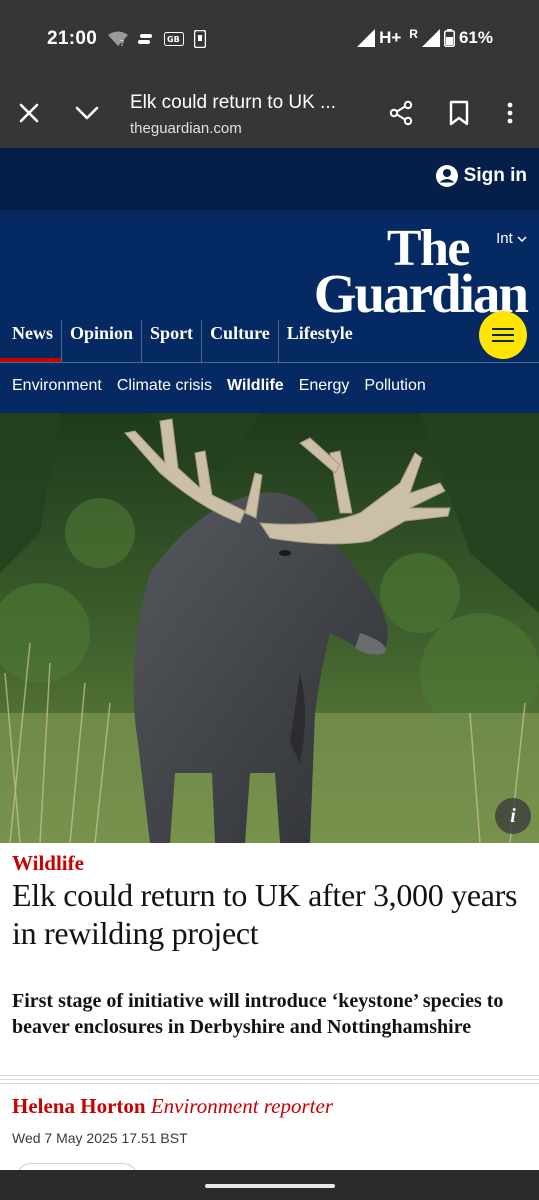 The image size is (539, 1200). What do you see at coordinates (164, 386) in the screenshot?
I see `subnav-climate-crisis: Climate crisis` at bounding box center [164, 386].